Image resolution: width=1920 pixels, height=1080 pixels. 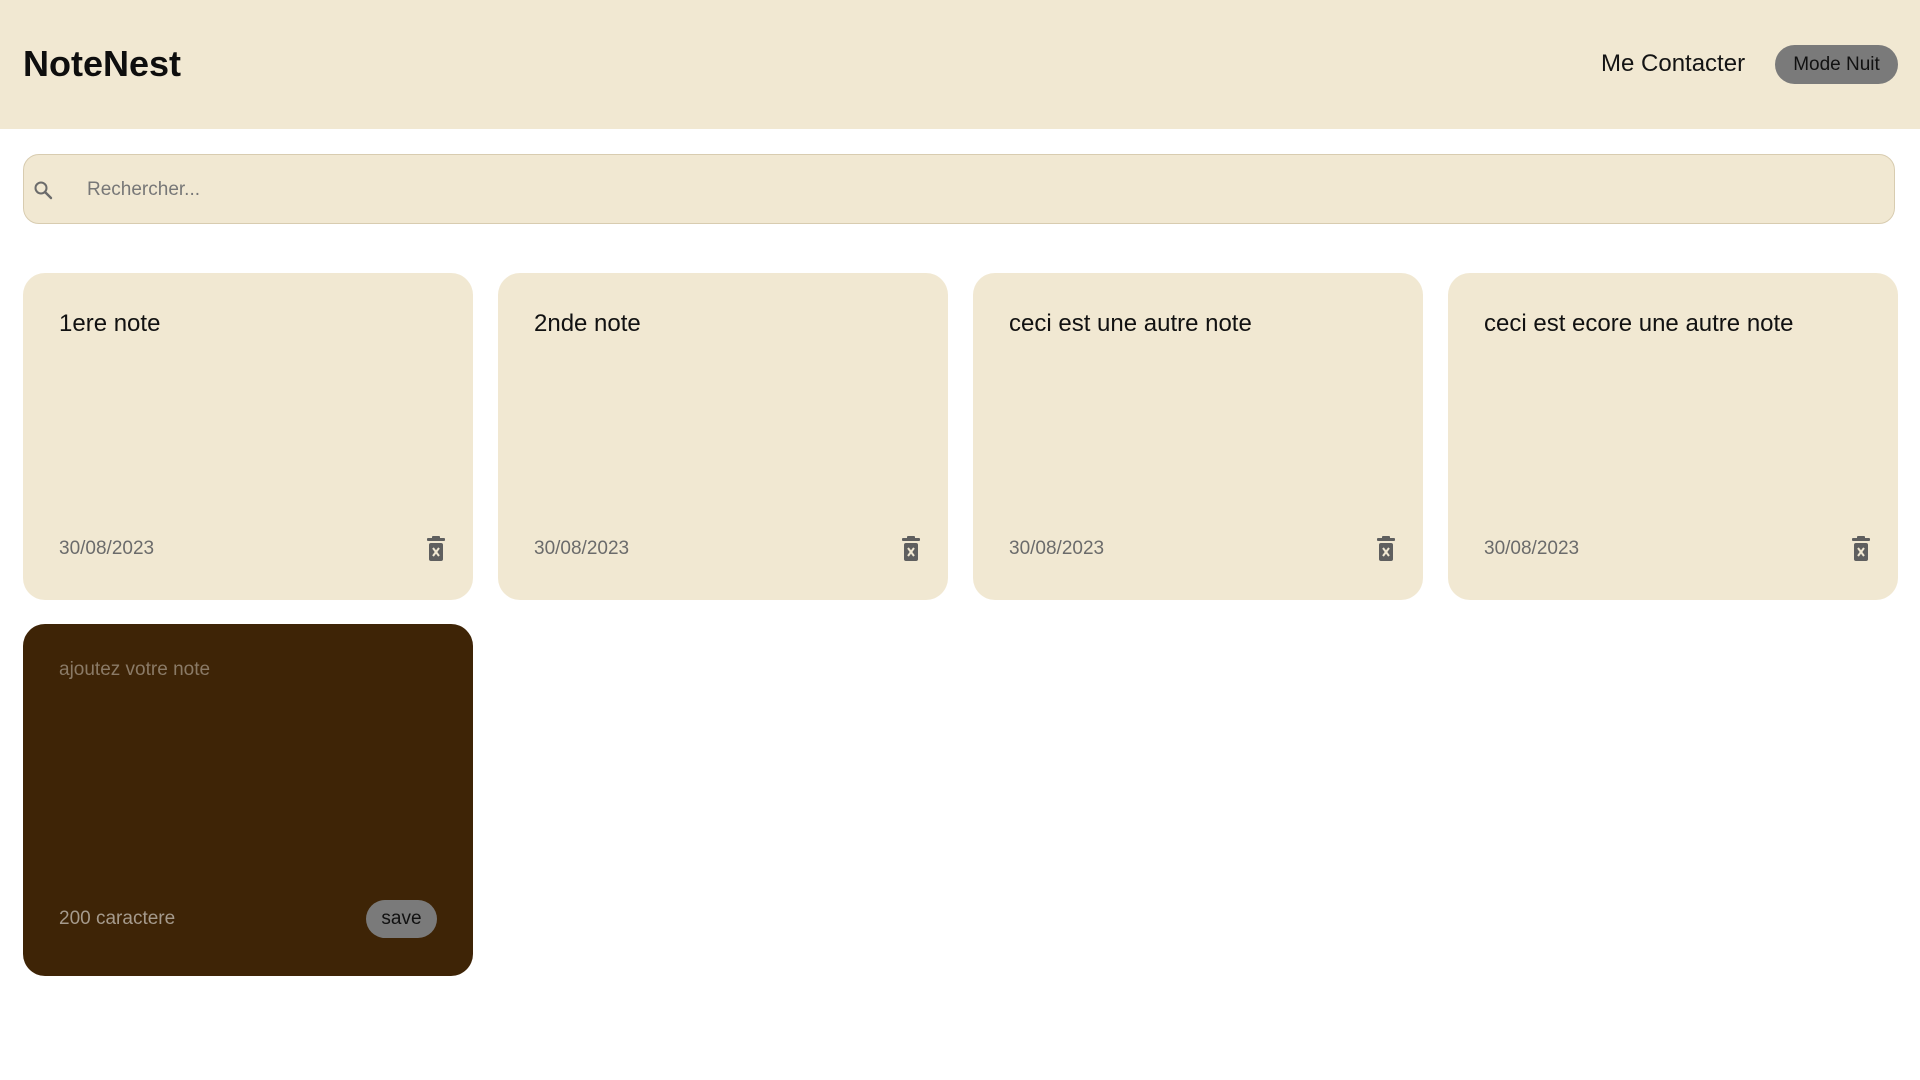 What do you see at coordinates (117, 918) in the screenshot?
I see `char-count: 200 caractere` at bounding box center [117, 918].